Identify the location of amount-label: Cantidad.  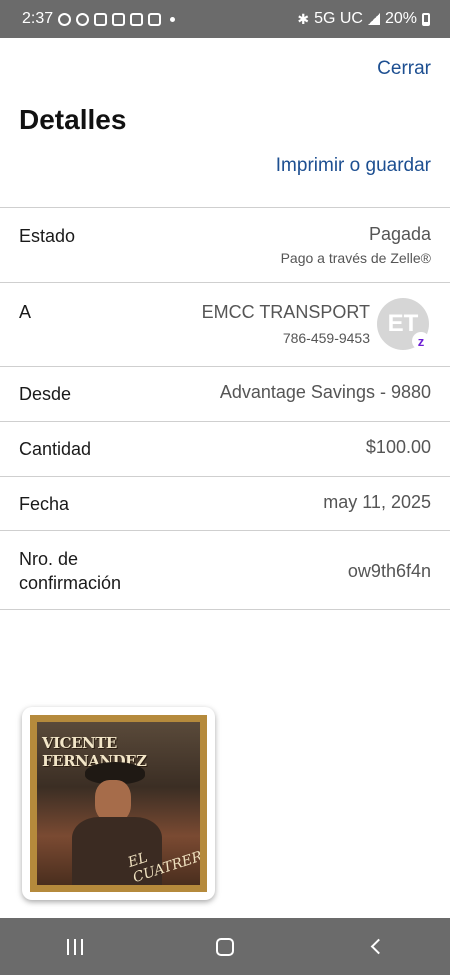
(55, 449).